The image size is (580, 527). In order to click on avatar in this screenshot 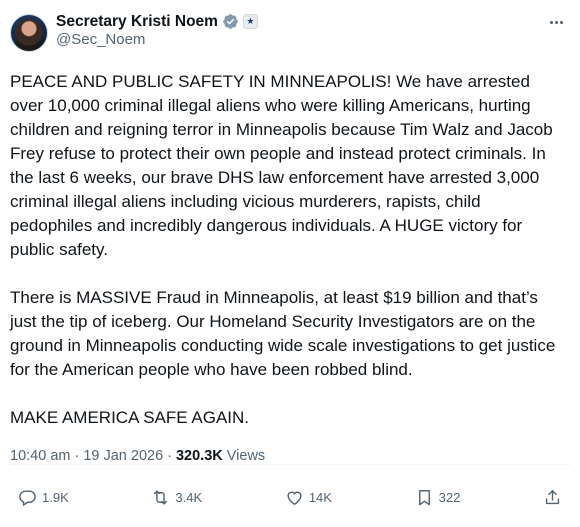, I will do `click(29, 33)`.